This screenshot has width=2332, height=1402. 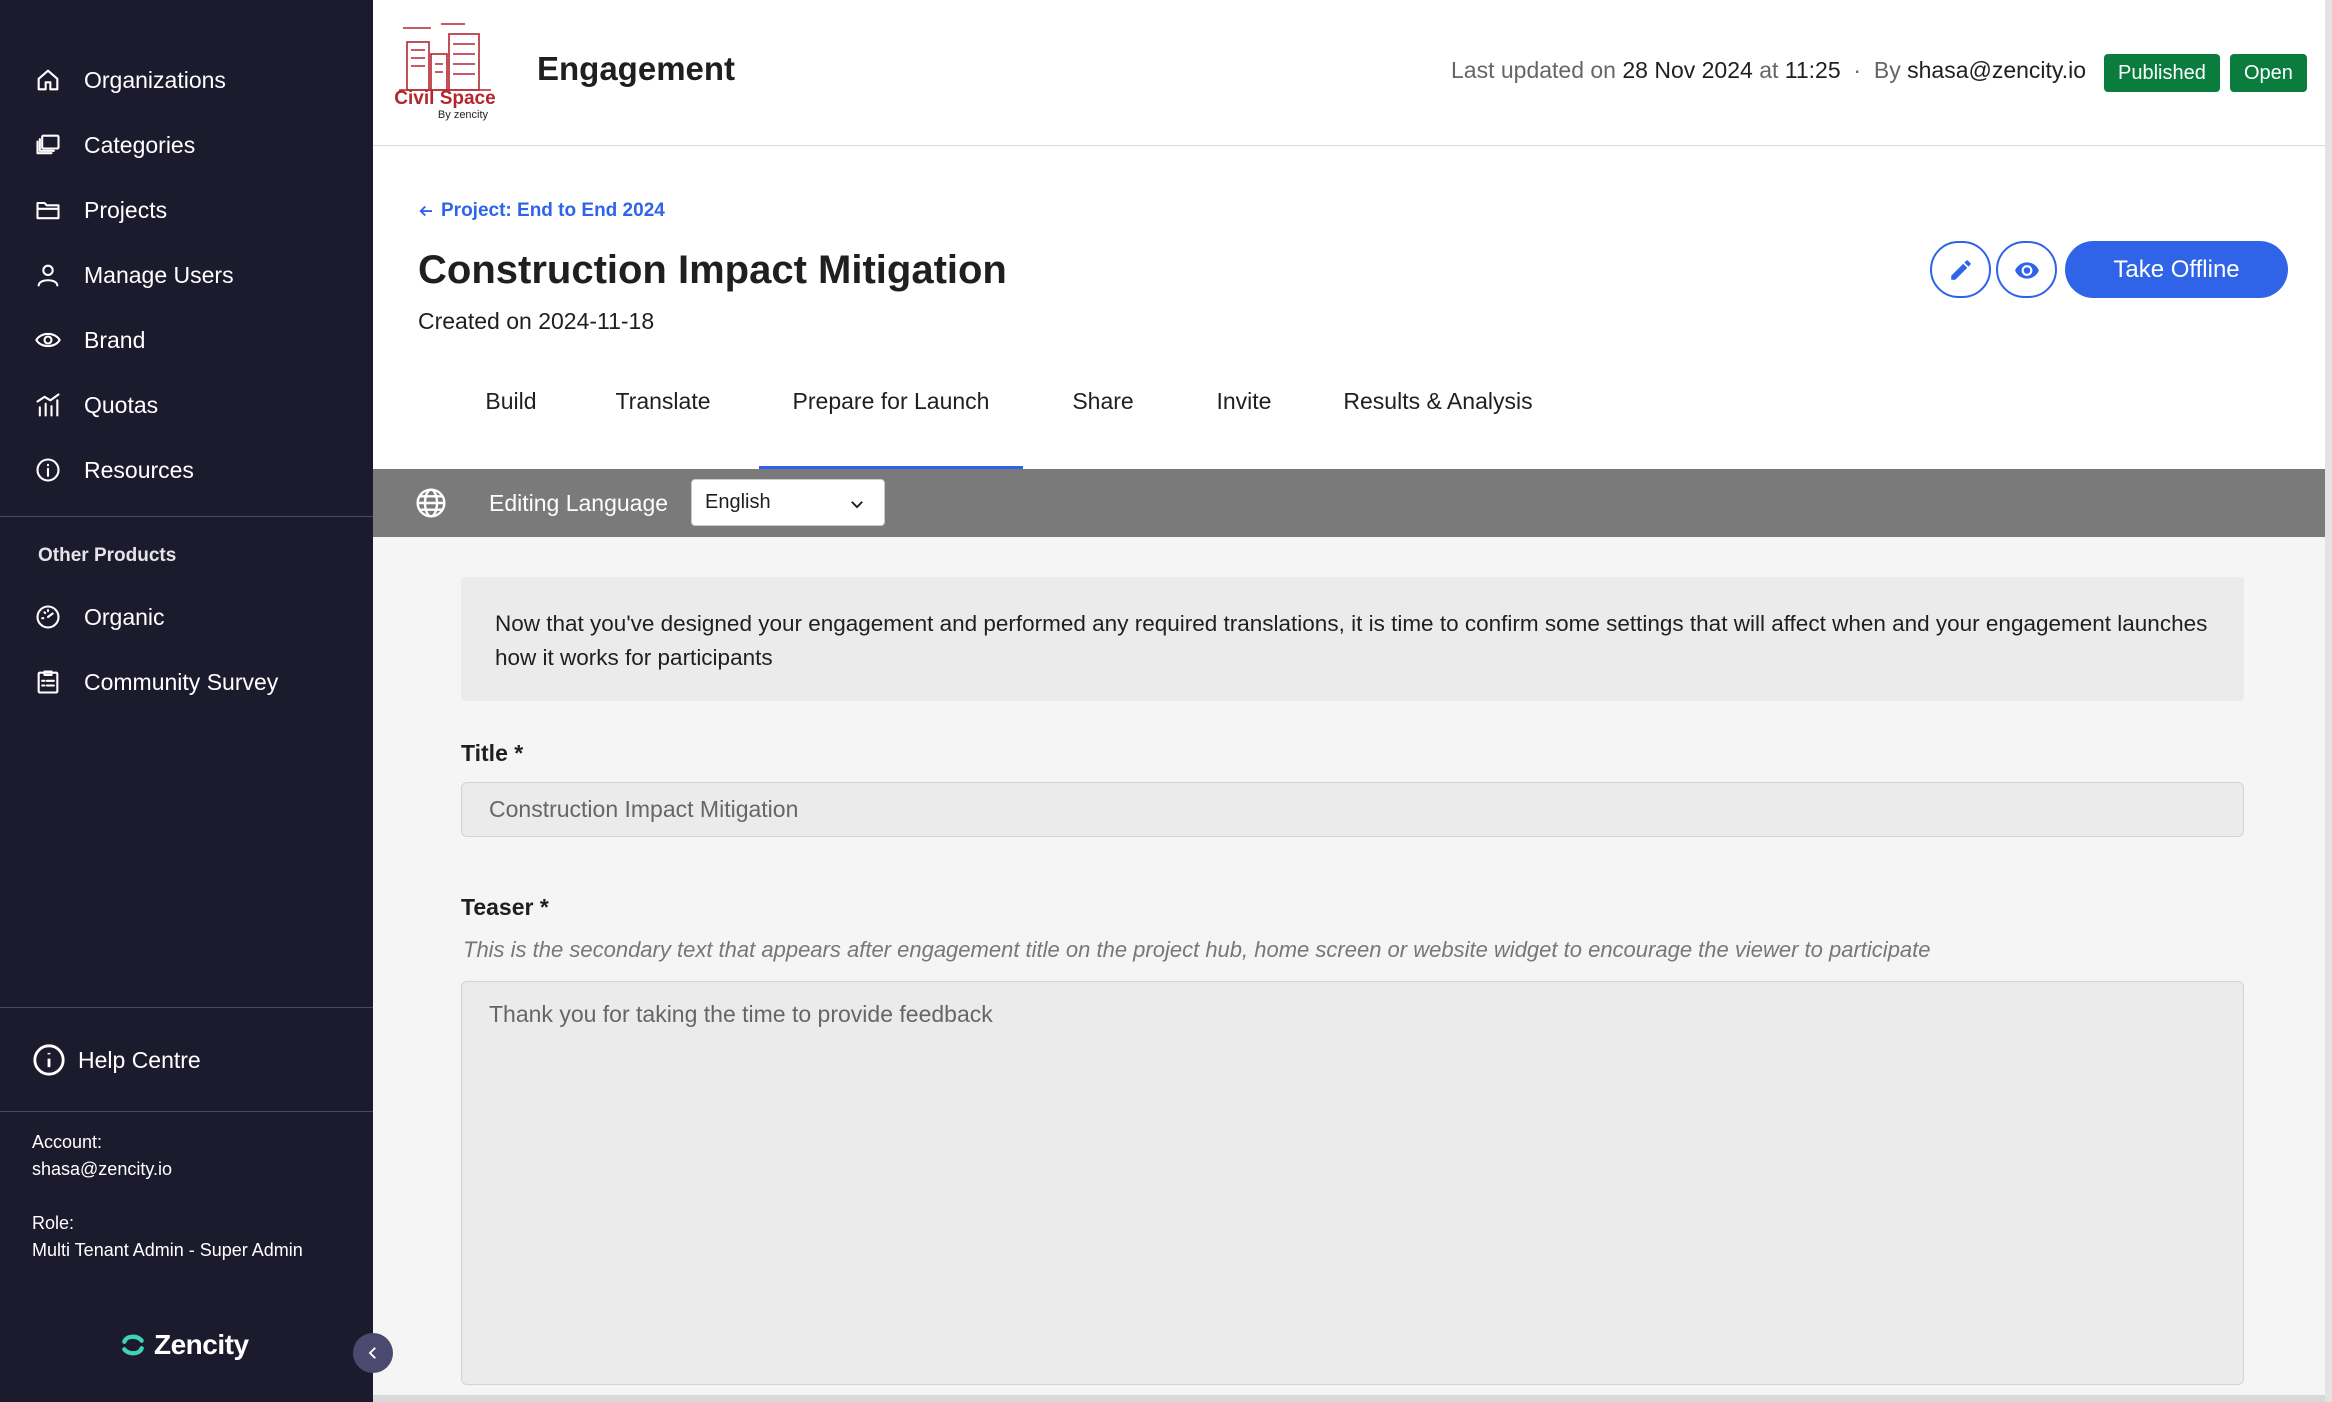 I want to click on take-offline-button: Take Offline, so click(x=2176, y=269).